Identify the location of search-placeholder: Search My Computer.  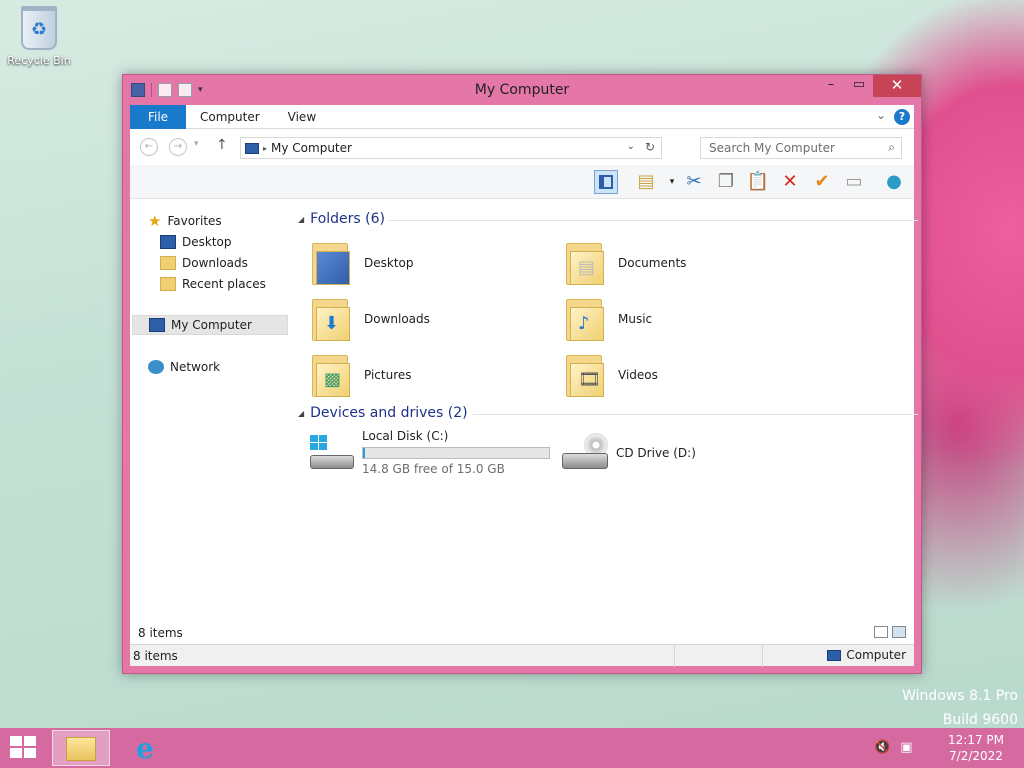
(772, 148).